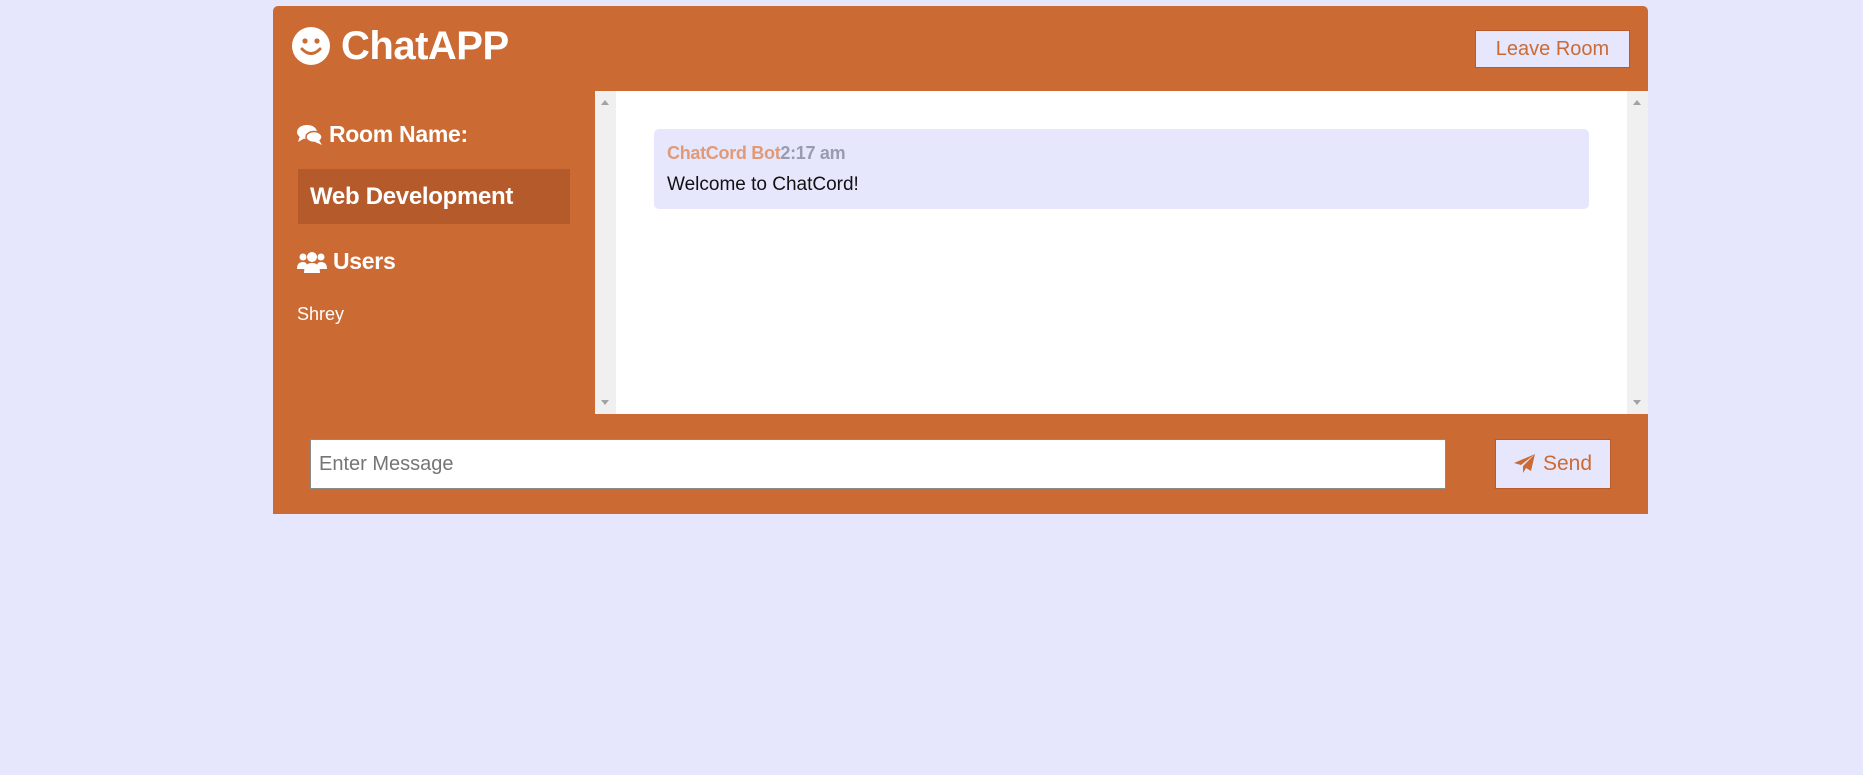 This screenshot has height=775, width=1863. What do you see at coordinates (878, 464) in the screenshot?
I see `message-input` at bounding box center [878, 464].